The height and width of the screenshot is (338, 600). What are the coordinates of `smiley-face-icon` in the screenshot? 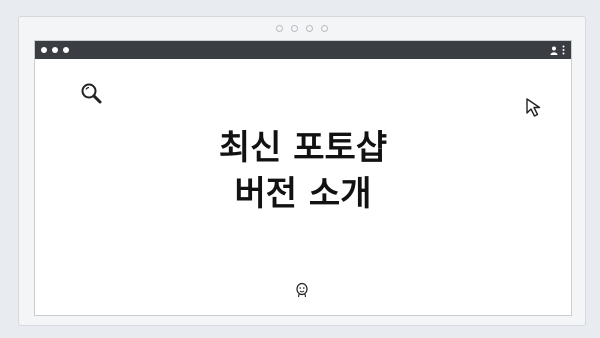 It's located at (302, 290).